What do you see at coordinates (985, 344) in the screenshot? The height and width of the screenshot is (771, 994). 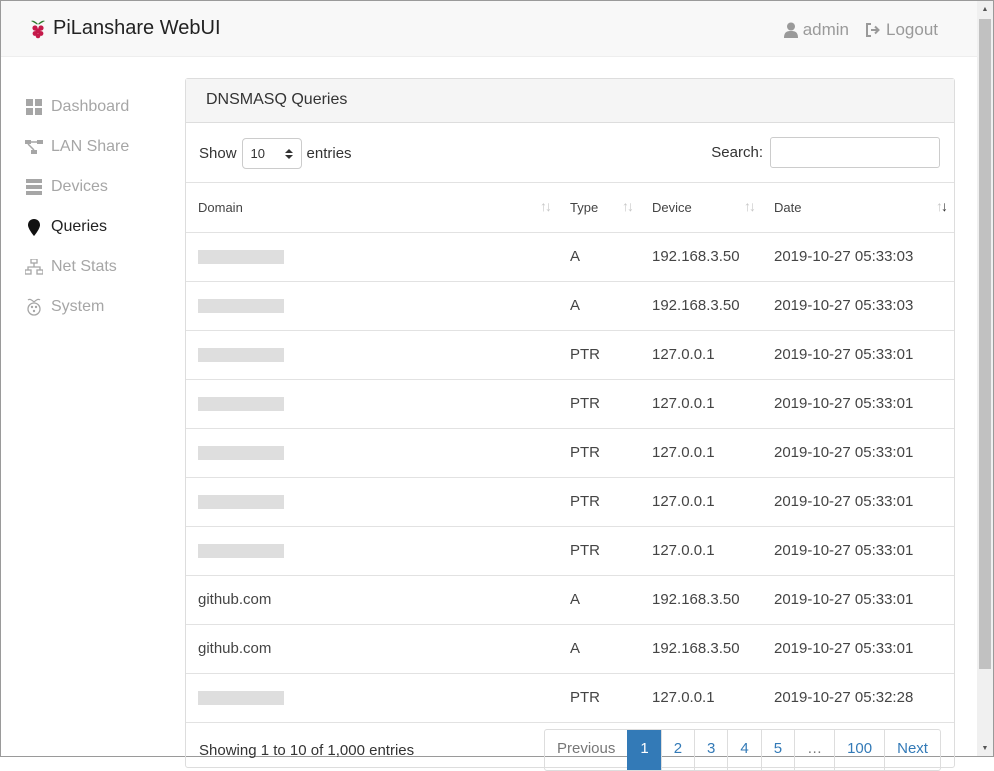 I see `scrollbar-thumb` at bounding box center [985, 344].